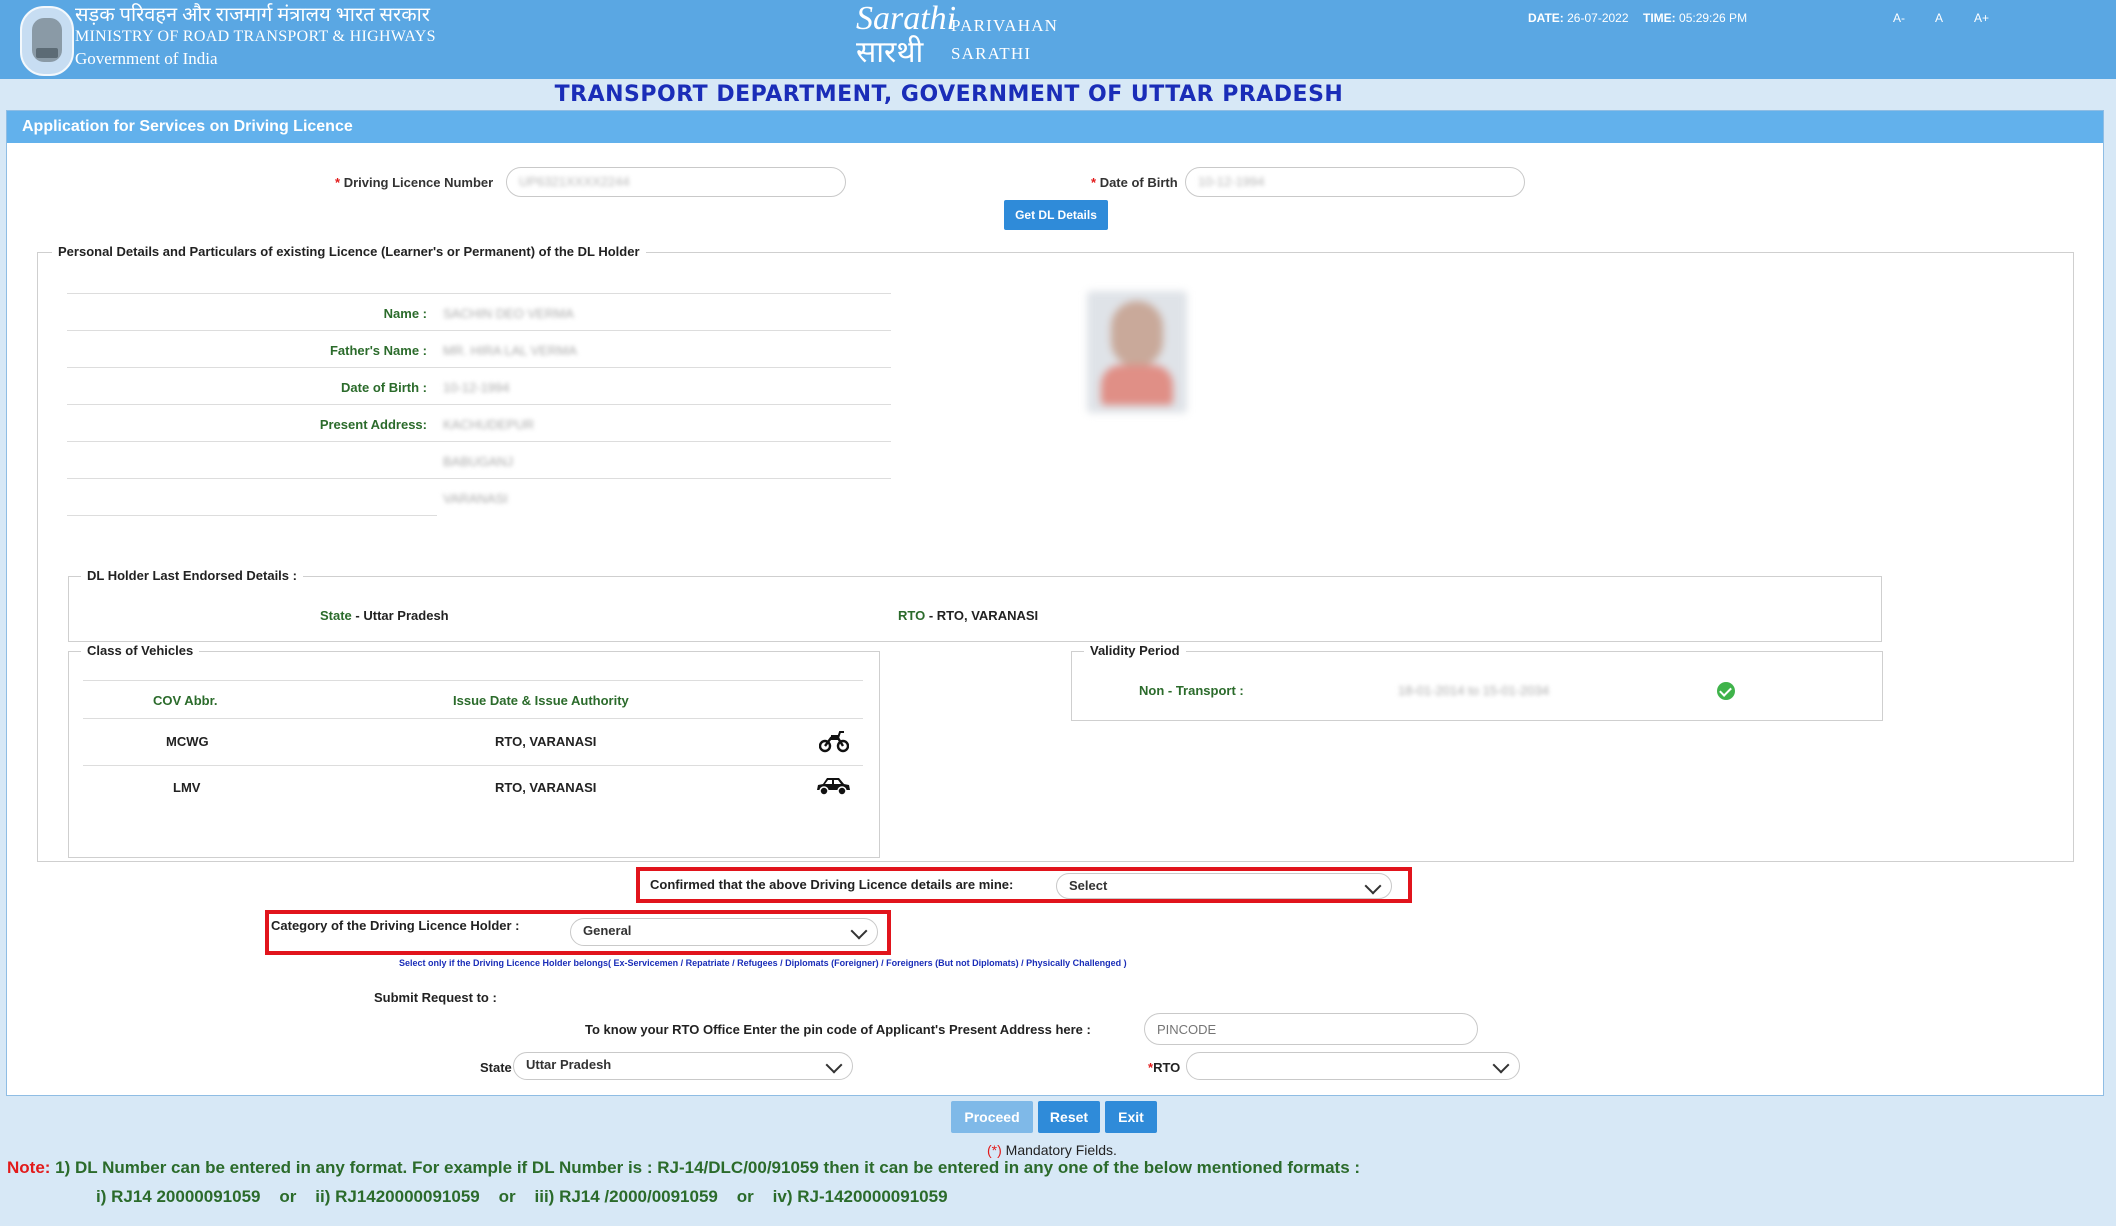  I want to click on reset-button: Reset, so click(1069, 1117).